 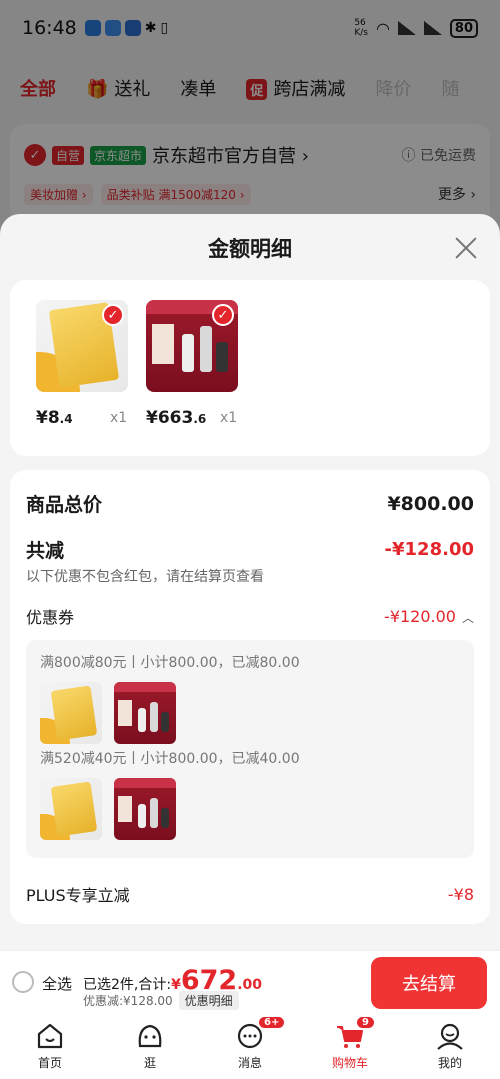 I want to click on nav-browse: 逛, so click(x=150, y=1046).